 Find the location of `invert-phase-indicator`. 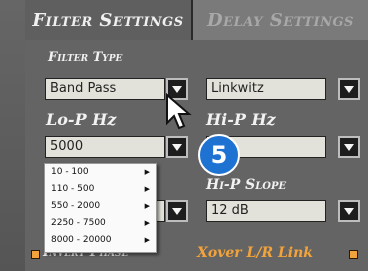

invert-phase-indicator is located at coordinates (35, 254).